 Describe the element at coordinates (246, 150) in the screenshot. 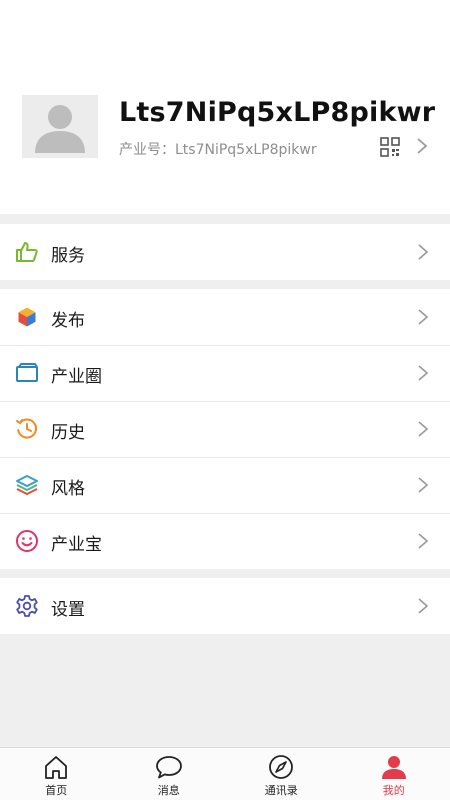

I see `industry-id-value: Lts7NiPq5xLP8pikwr` at that location.